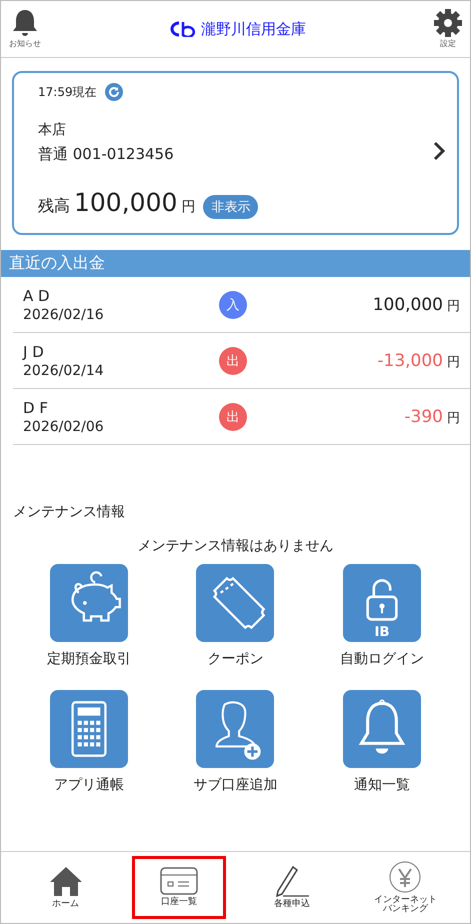  I want to click on maintenance-title: メンテナンス情報, so click(69, 512).